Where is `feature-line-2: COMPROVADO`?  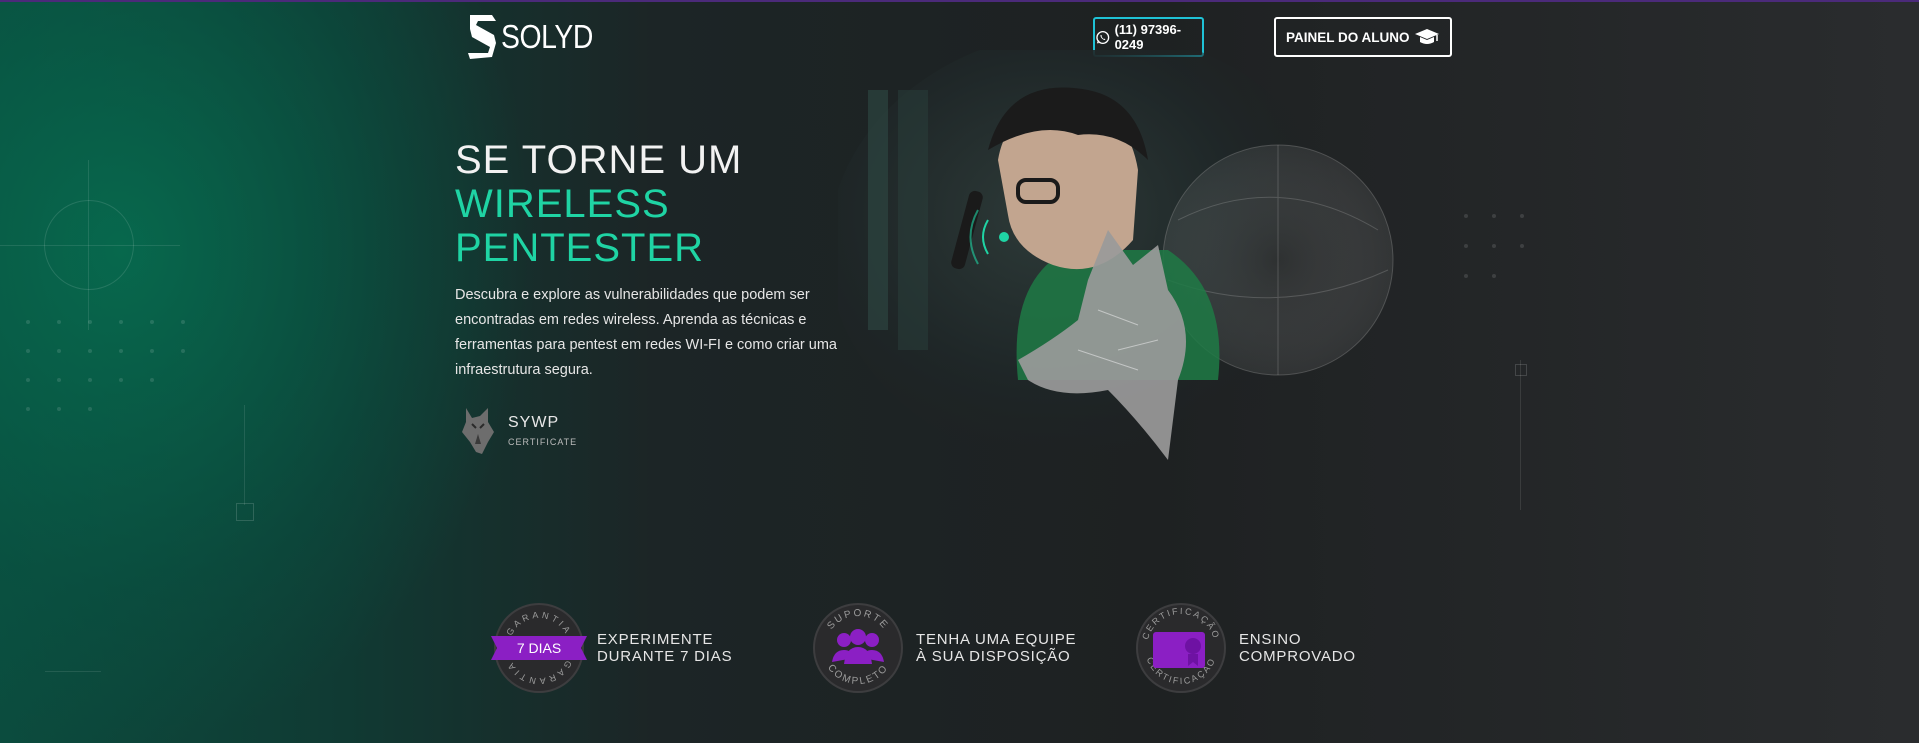 feature-line-2: COMPROVADO is located at coordinates (1297, 656).